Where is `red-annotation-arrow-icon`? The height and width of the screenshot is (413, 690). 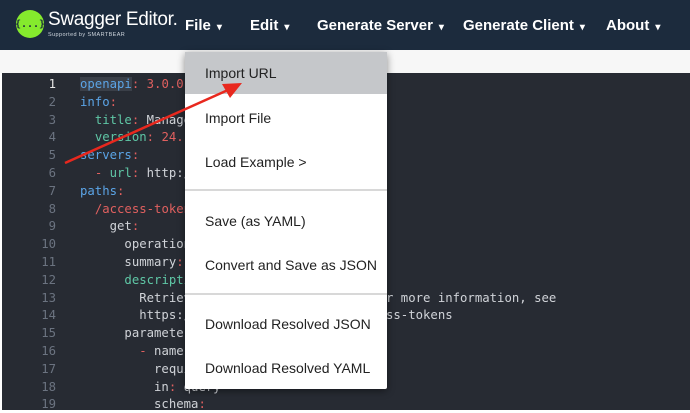 red-annotation-arrow-icon is located at coordinates (153, 124).